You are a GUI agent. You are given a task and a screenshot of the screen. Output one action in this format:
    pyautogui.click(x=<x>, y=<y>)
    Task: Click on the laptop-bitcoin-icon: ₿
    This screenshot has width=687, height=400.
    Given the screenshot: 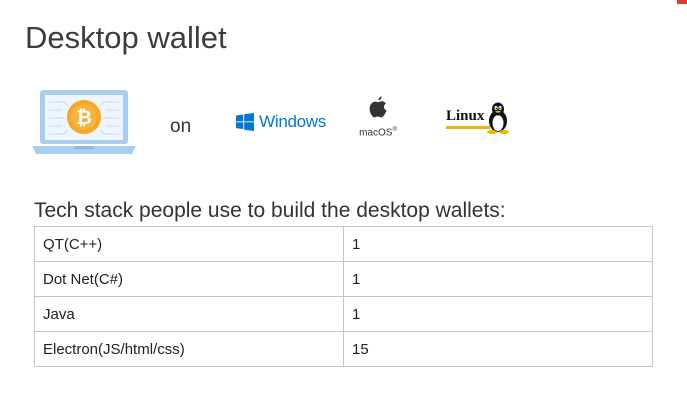 What is the action you would take?
    pyautogui.click(x=84, y=122)
    